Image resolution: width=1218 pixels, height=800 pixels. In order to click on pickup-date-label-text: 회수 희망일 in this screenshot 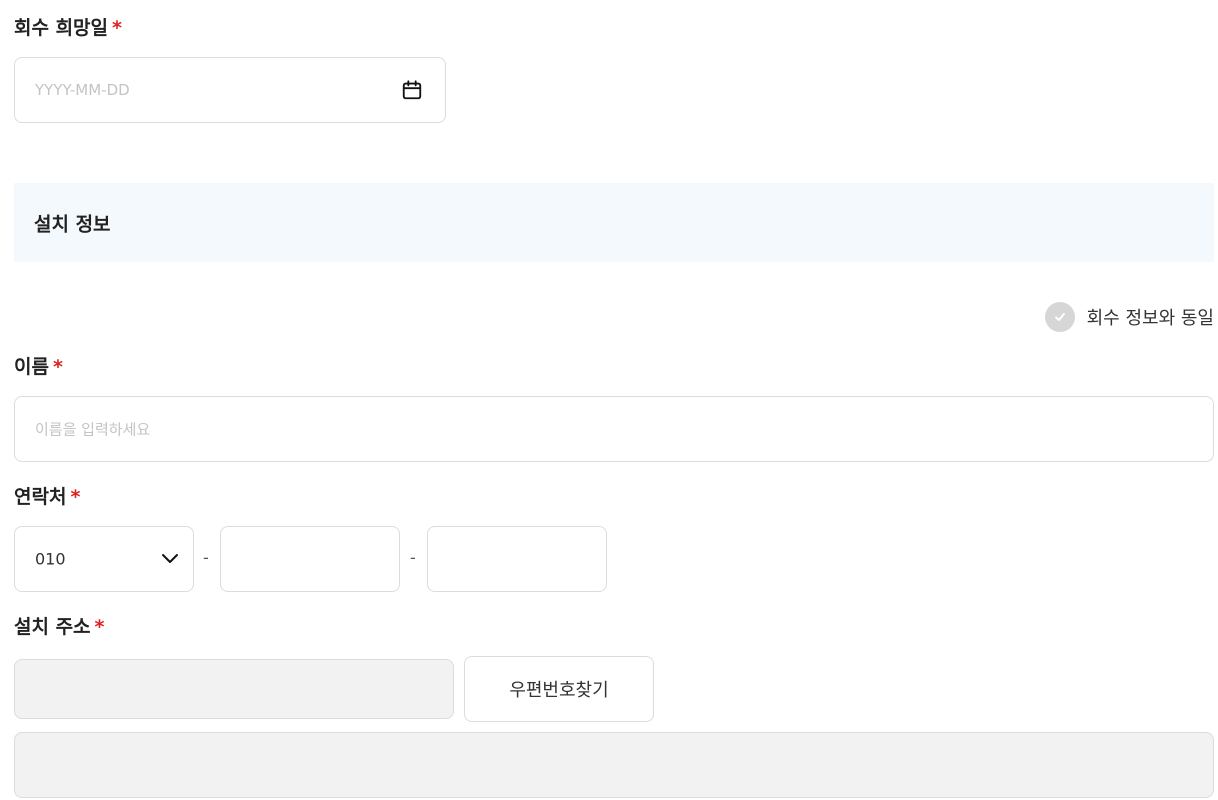, I will do `click(61, 28)`.